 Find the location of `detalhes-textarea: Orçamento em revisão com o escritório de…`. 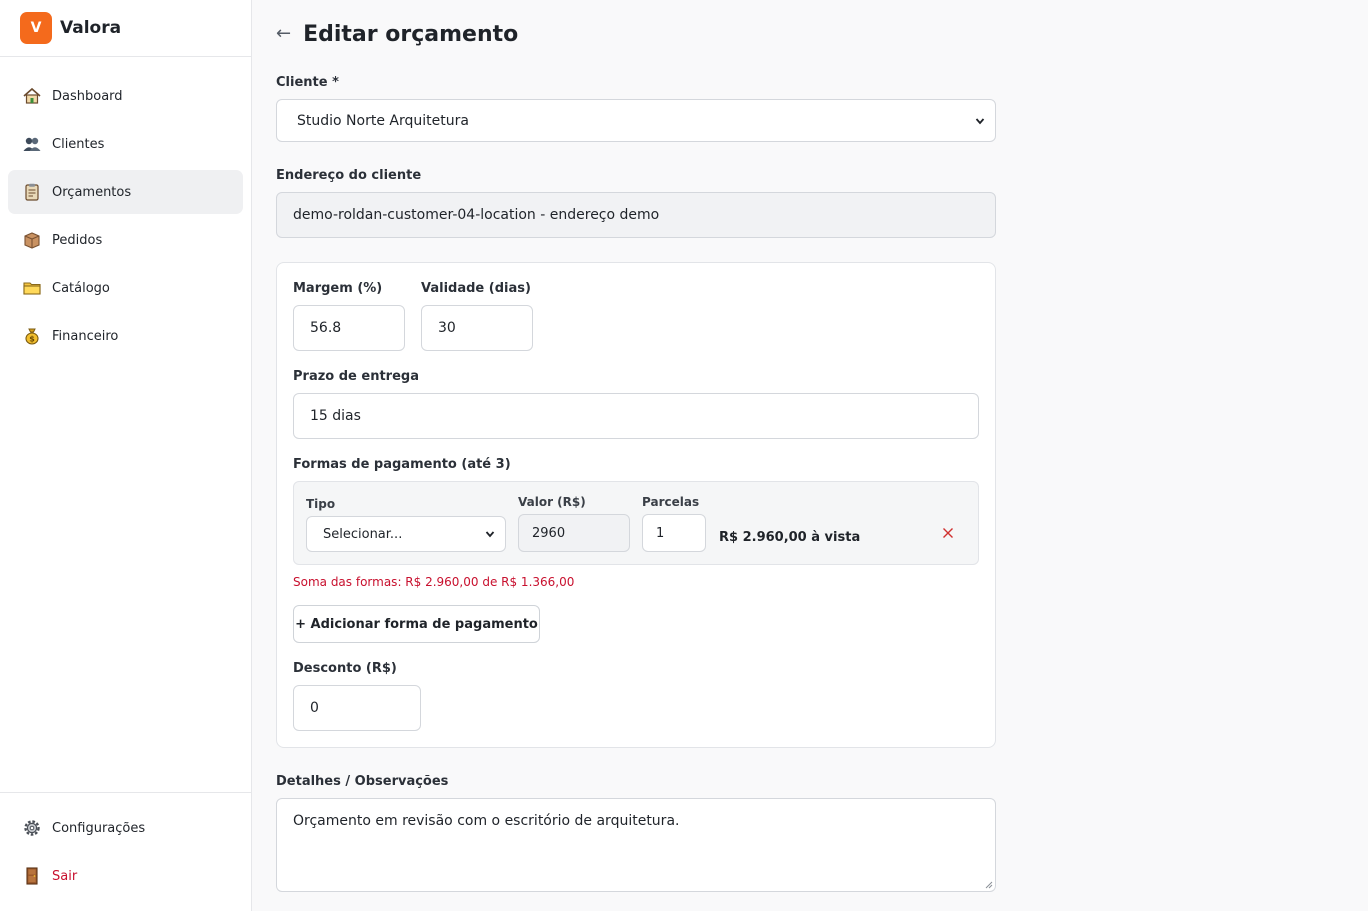

detalhes-textarea: Orçamento em revisão com o escritório de… is located at coordinates (636, 845).